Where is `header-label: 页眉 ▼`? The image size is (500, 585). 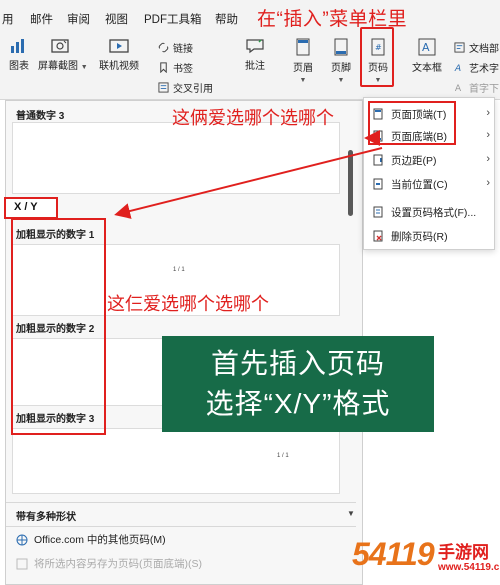
header-label: 页眉 ▼ is located at coordinates (303, 73).